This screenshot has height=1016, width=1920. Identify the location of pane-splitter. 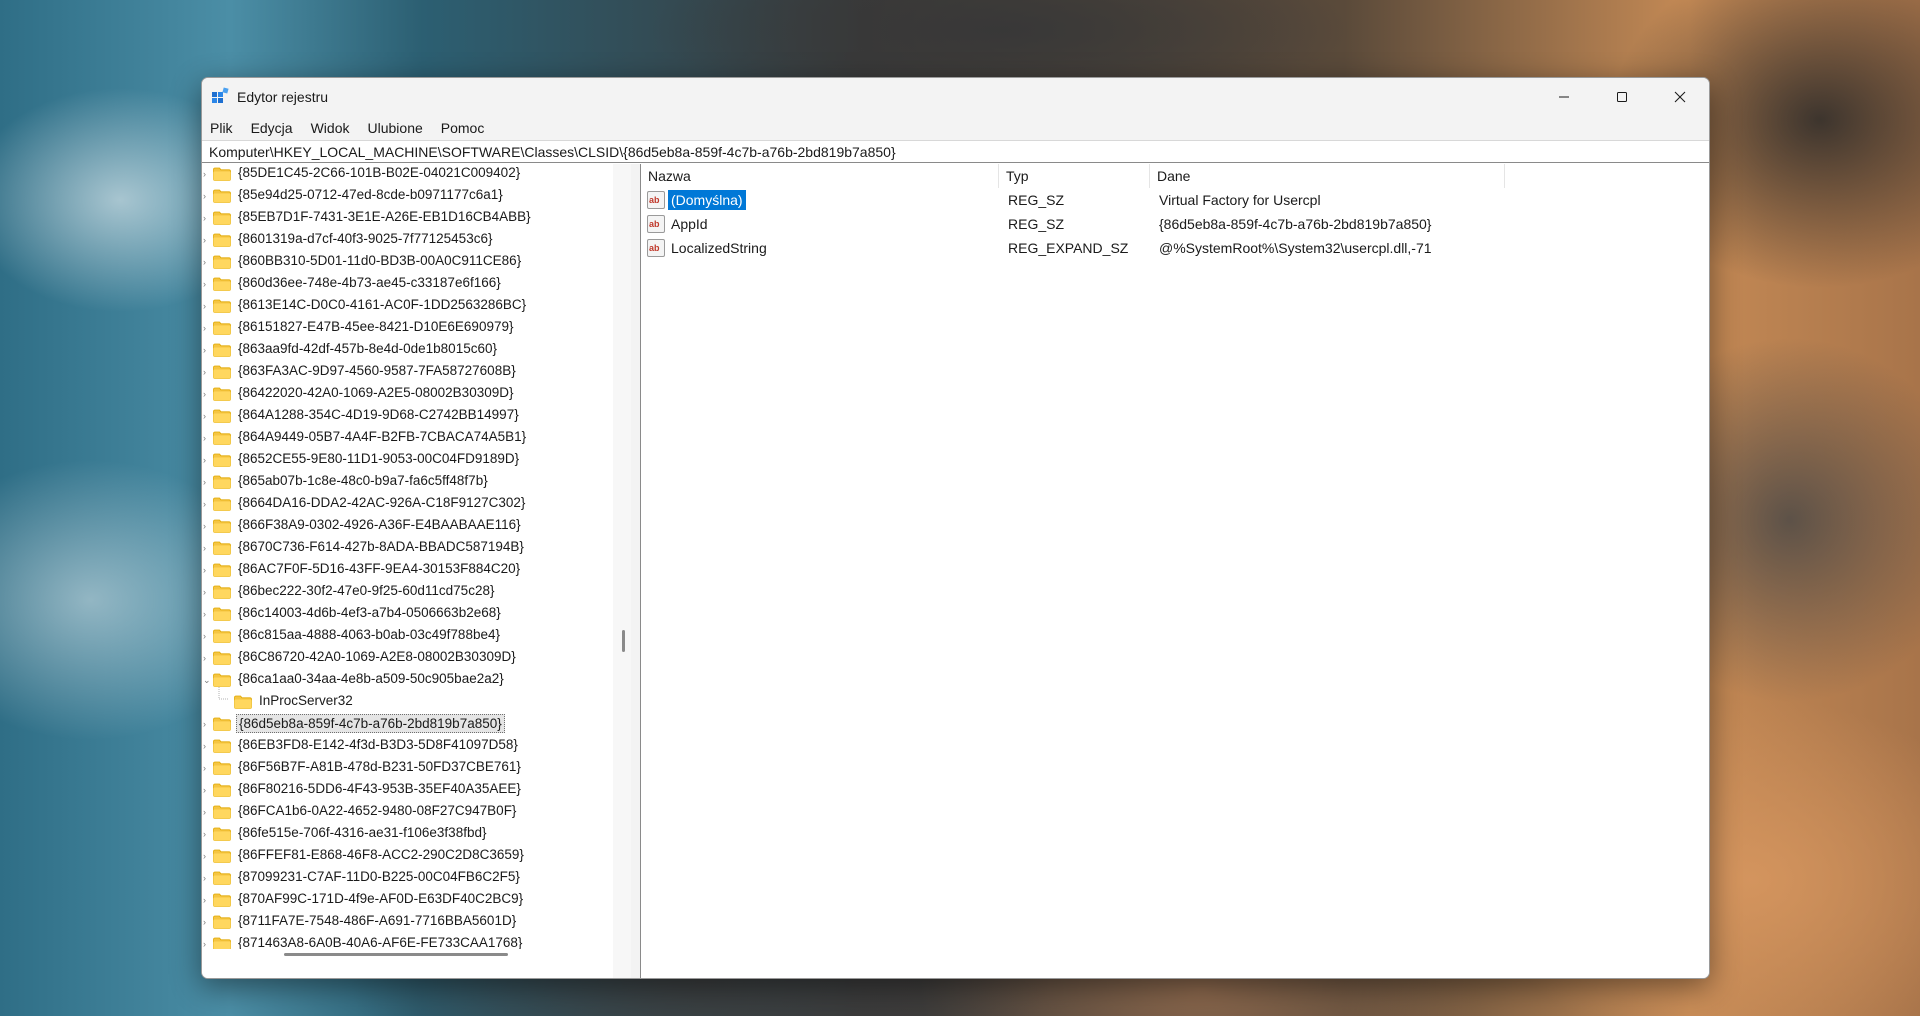
(636, 571).